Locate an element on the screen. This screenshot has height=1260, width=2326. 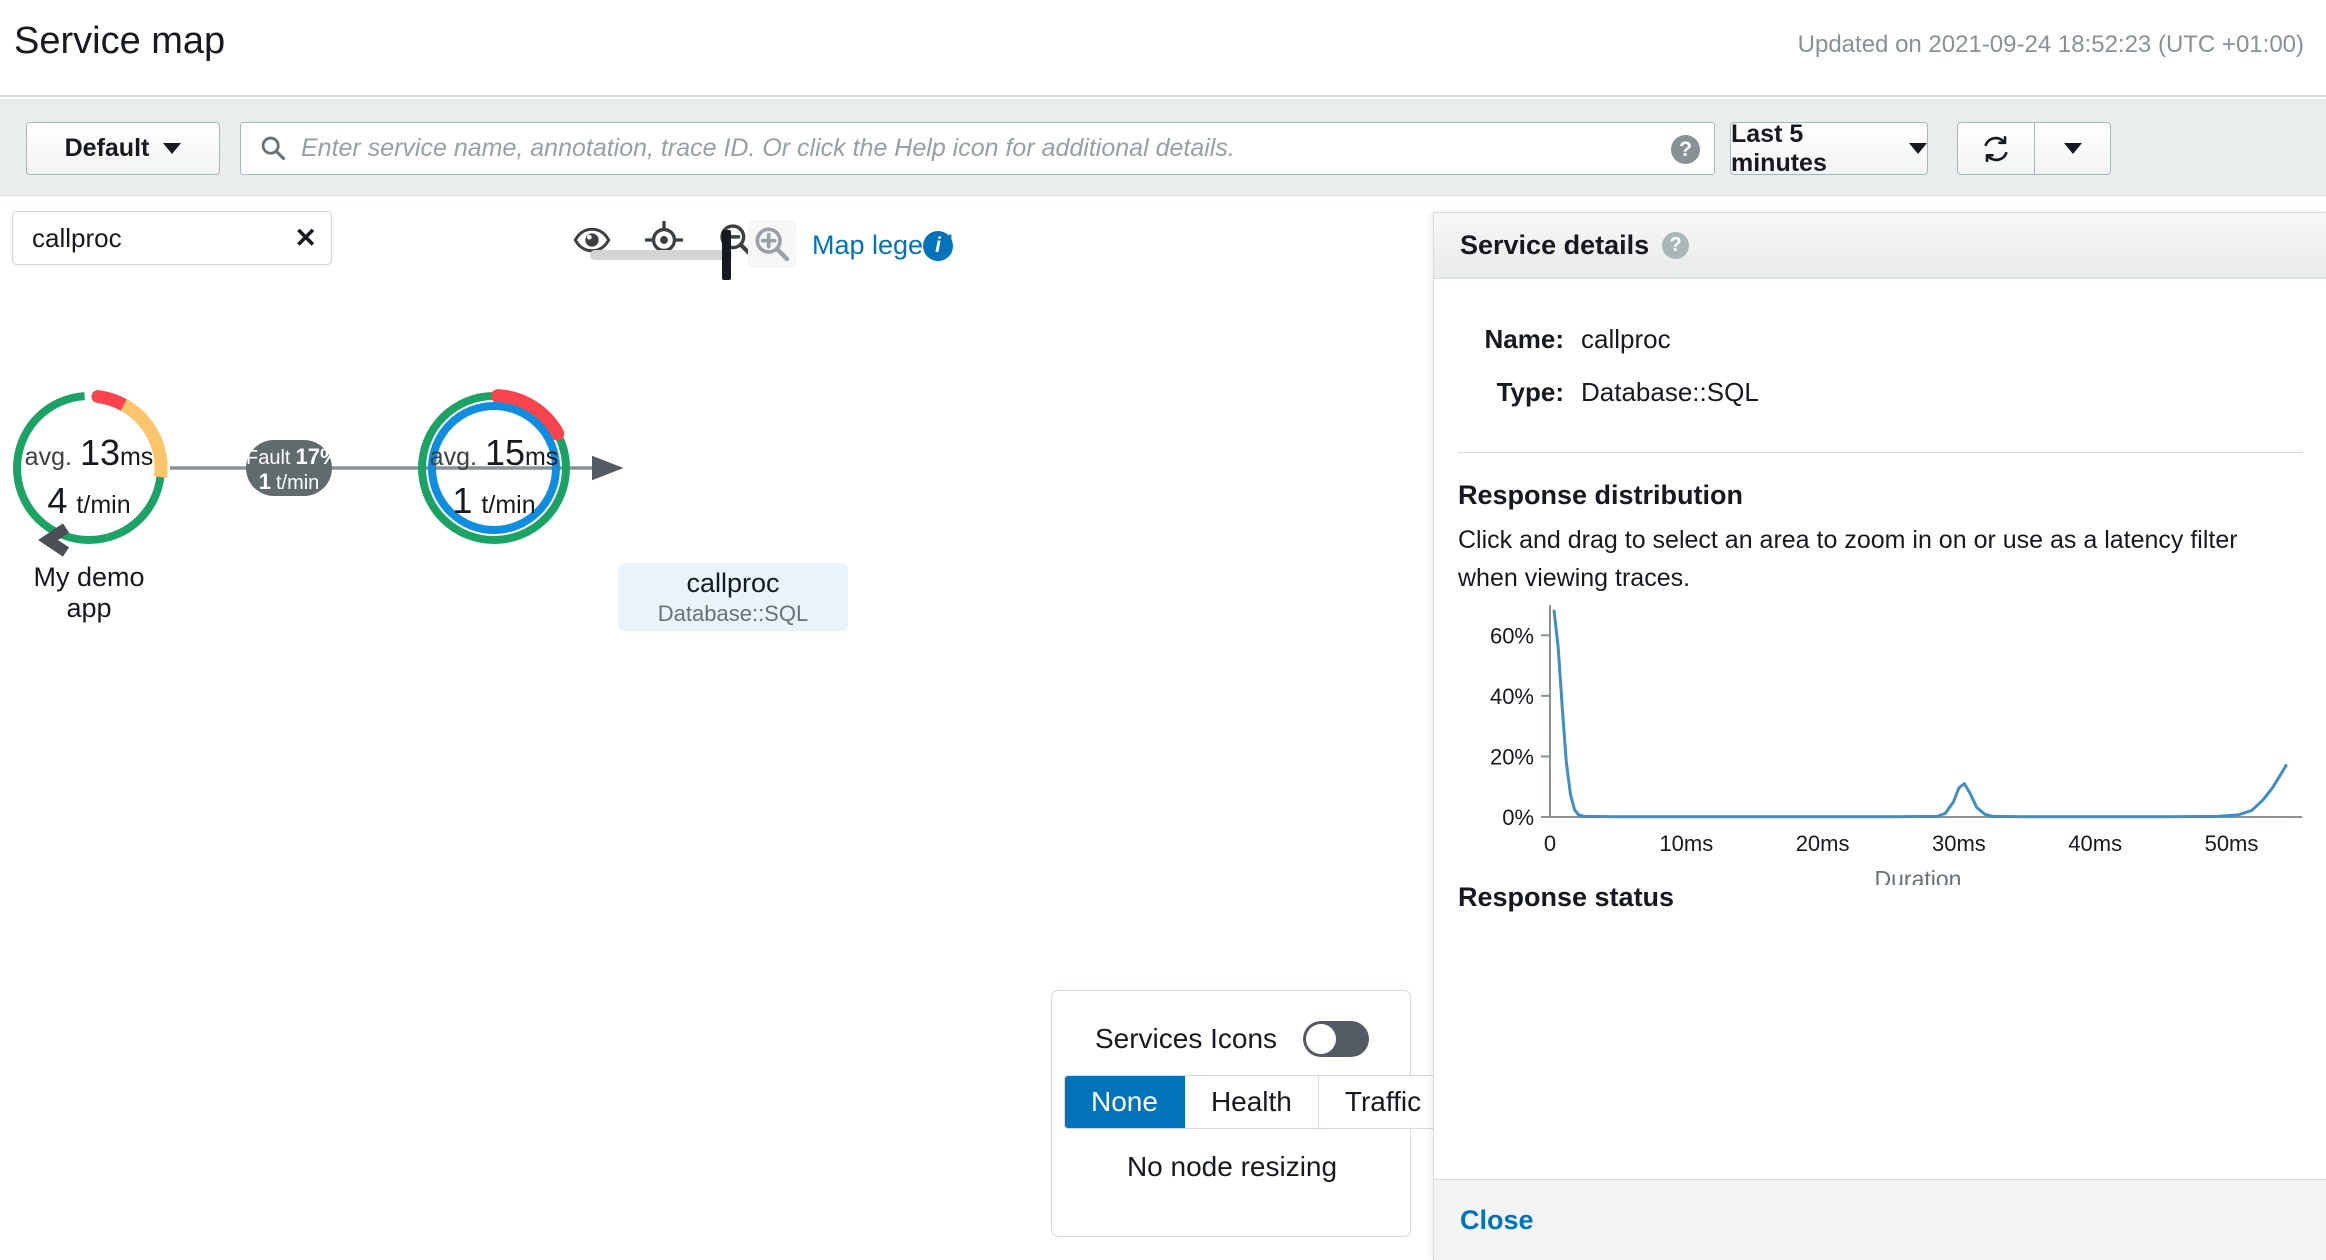
response-distribution-chart: 0% 20% 40% 60% 0 10ms 20ms 30ms 40ms 50ms Duration is located at coordinates (1880, 740).